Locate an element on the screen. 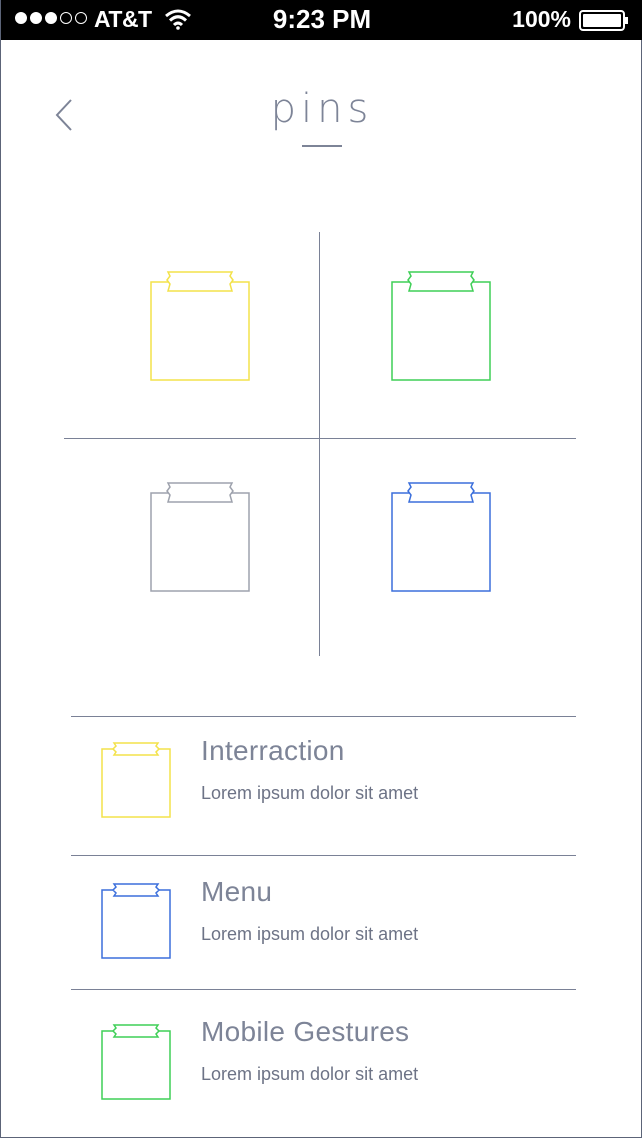 The height and width of the screenshot is (1138, 642). pin-tile-yellow is located at coordinates (200, 326).